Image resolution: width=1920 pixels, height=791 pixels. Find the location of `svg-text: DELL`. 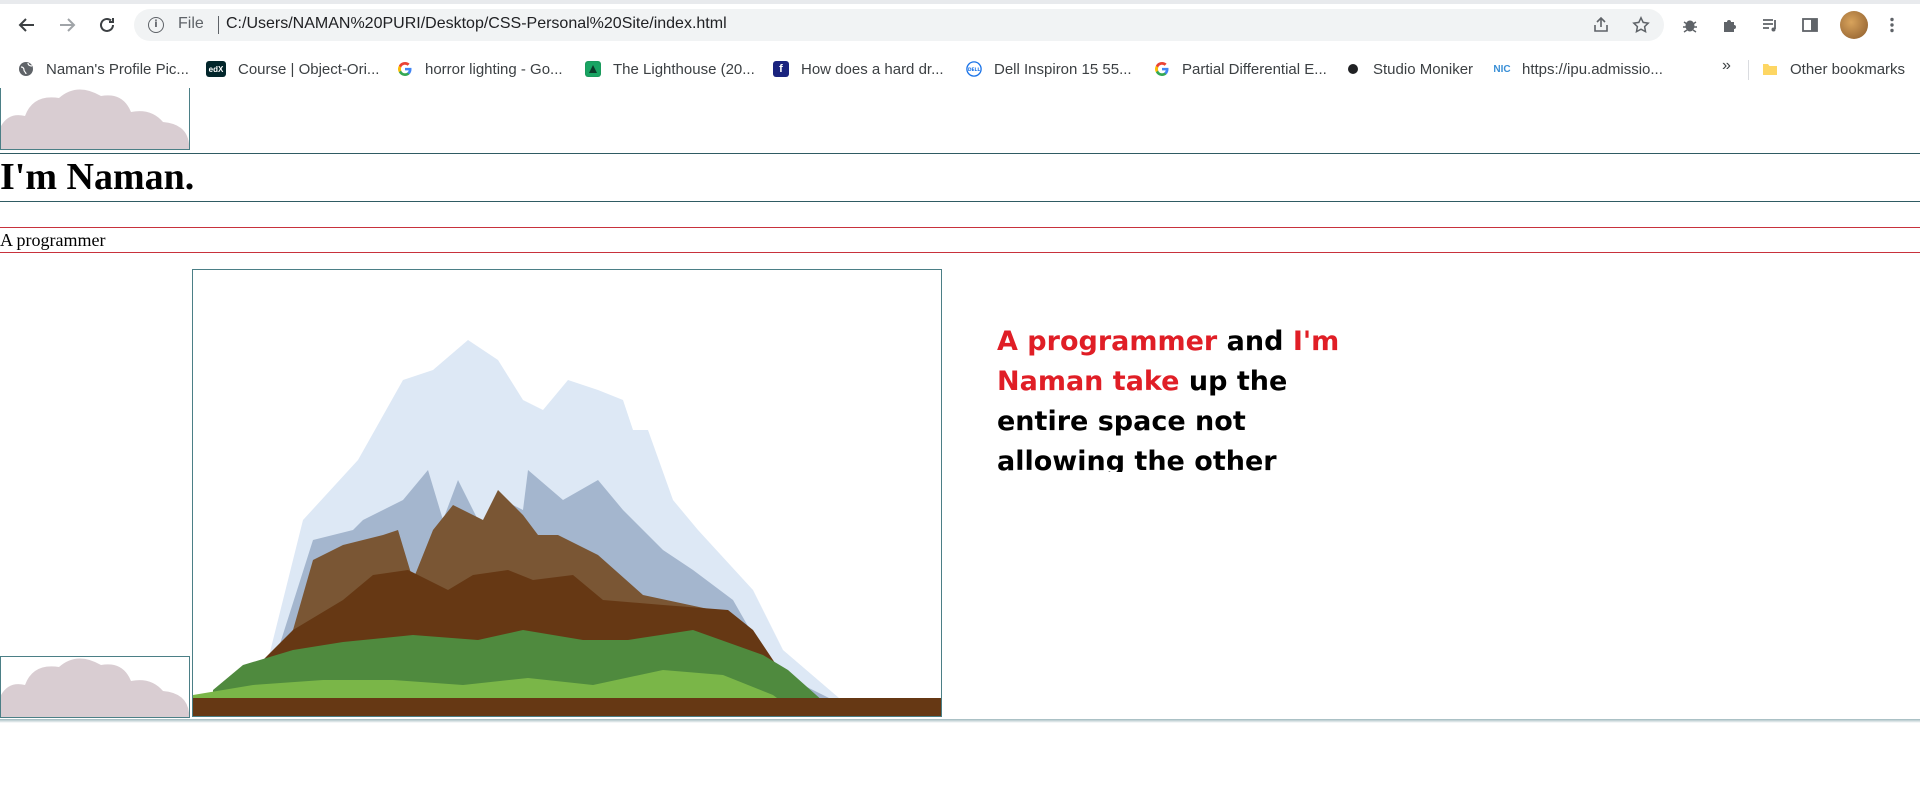

svg-text: DELL is located at coordinates (974, 70).